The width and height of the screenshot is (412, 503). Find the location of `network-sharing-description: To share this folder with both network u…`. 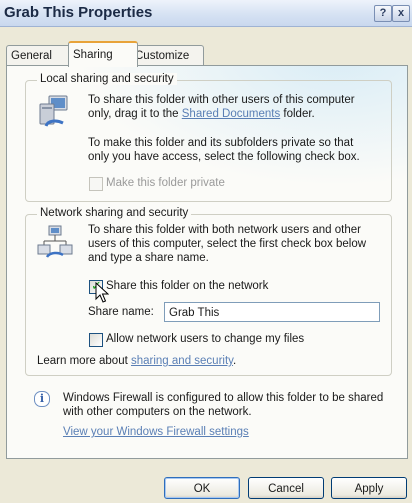

network-sharing-description: To share this folder with both network u… is located at coordinates (227, 244).